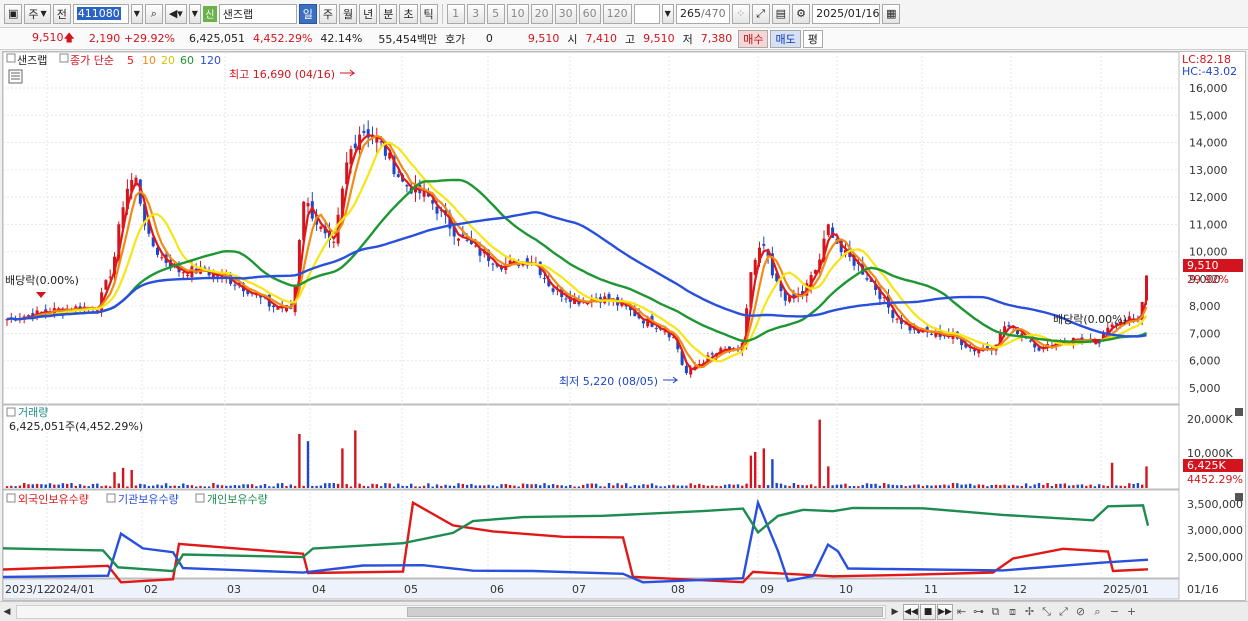  Describe the element at coordinates (1012, 612) in the screenshot. I see `restore-icon: ⧈` at that location.